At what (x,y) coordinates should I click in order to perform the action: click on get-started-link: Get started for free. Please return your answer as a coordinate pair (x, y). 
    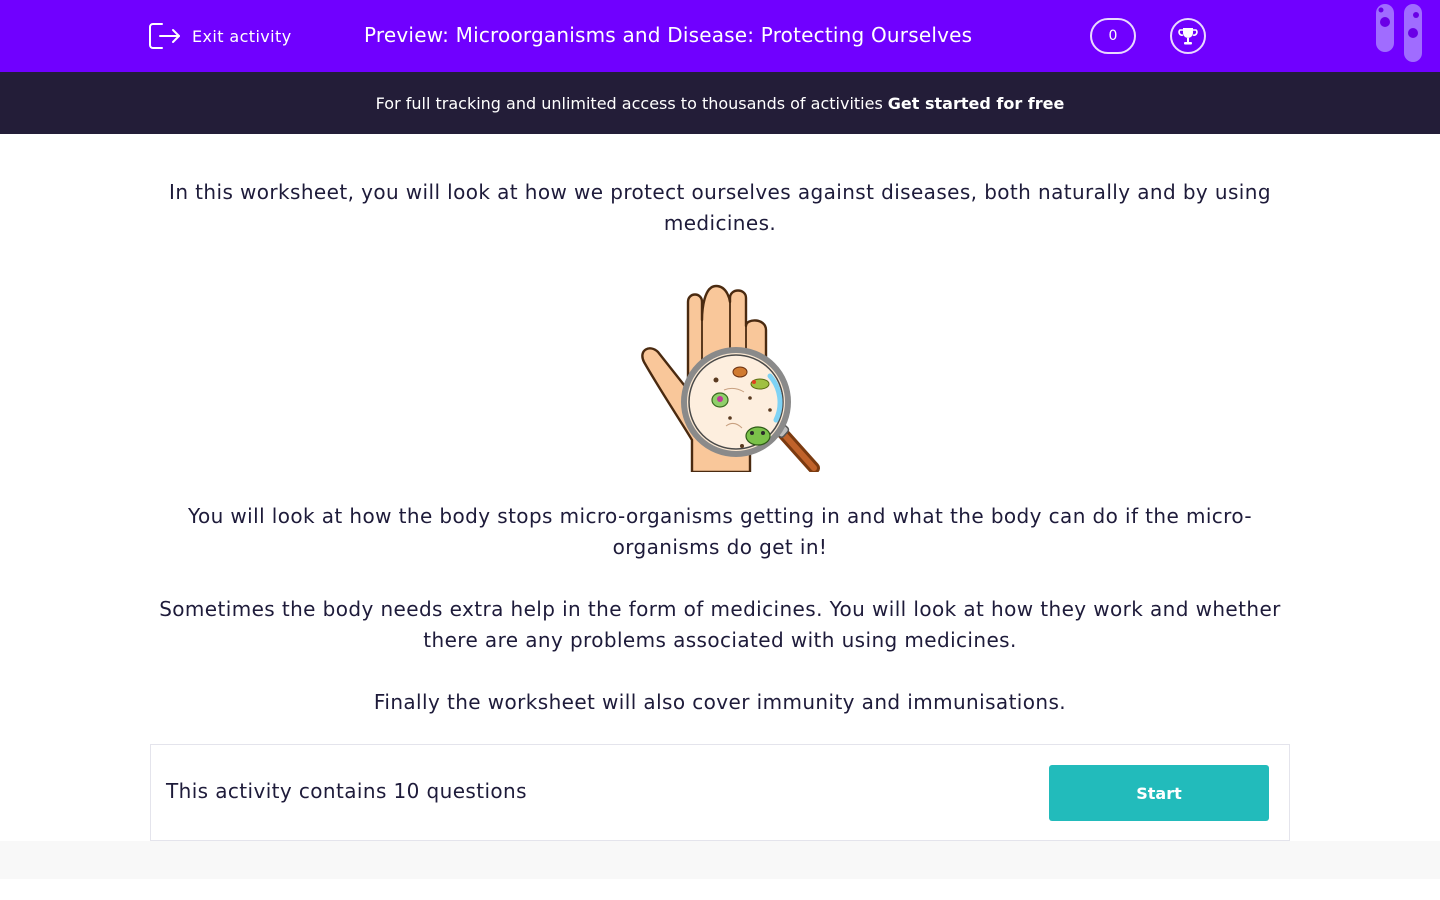
    Looking at the image, I should click on (976, 103).